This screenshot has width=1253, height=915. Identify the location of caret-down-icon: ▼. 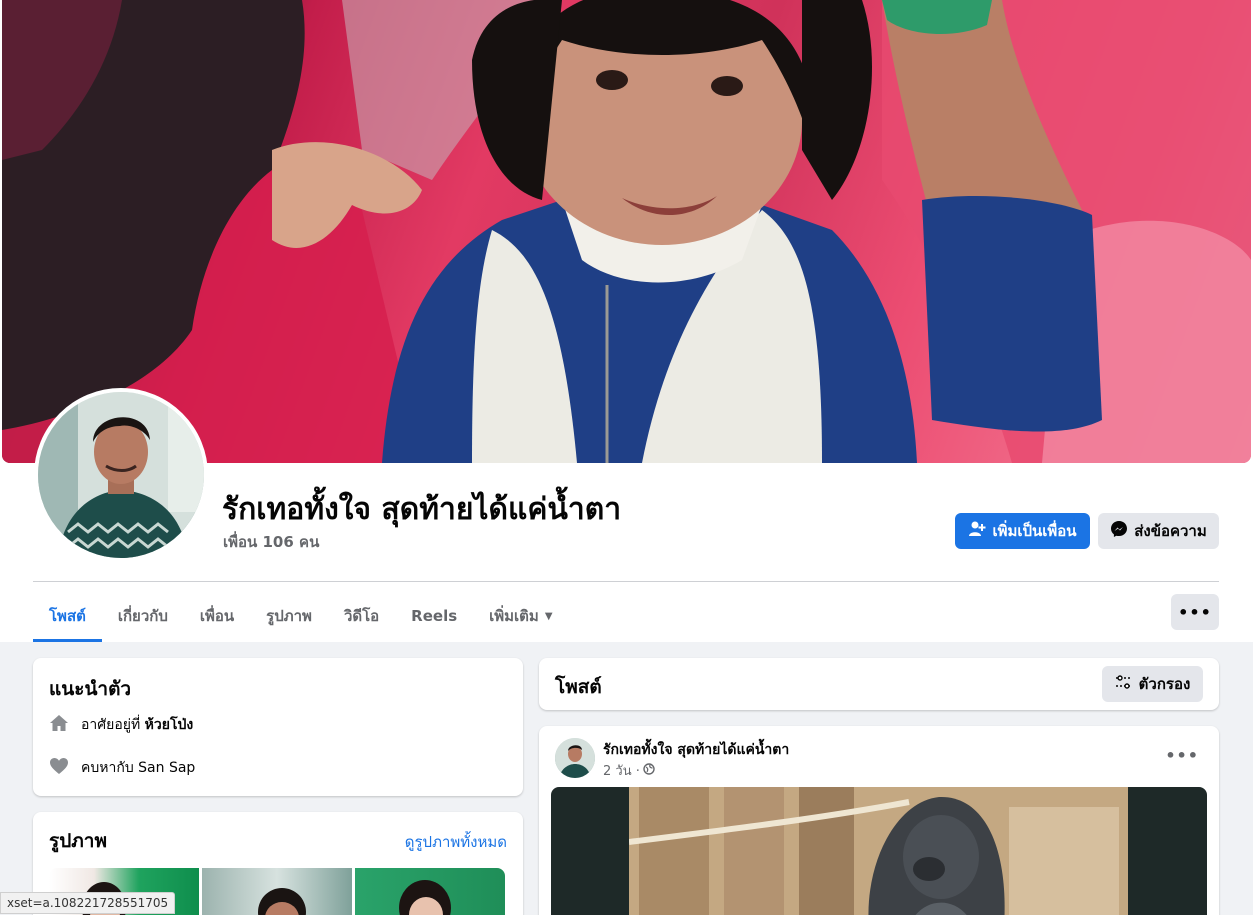
(548, 616).